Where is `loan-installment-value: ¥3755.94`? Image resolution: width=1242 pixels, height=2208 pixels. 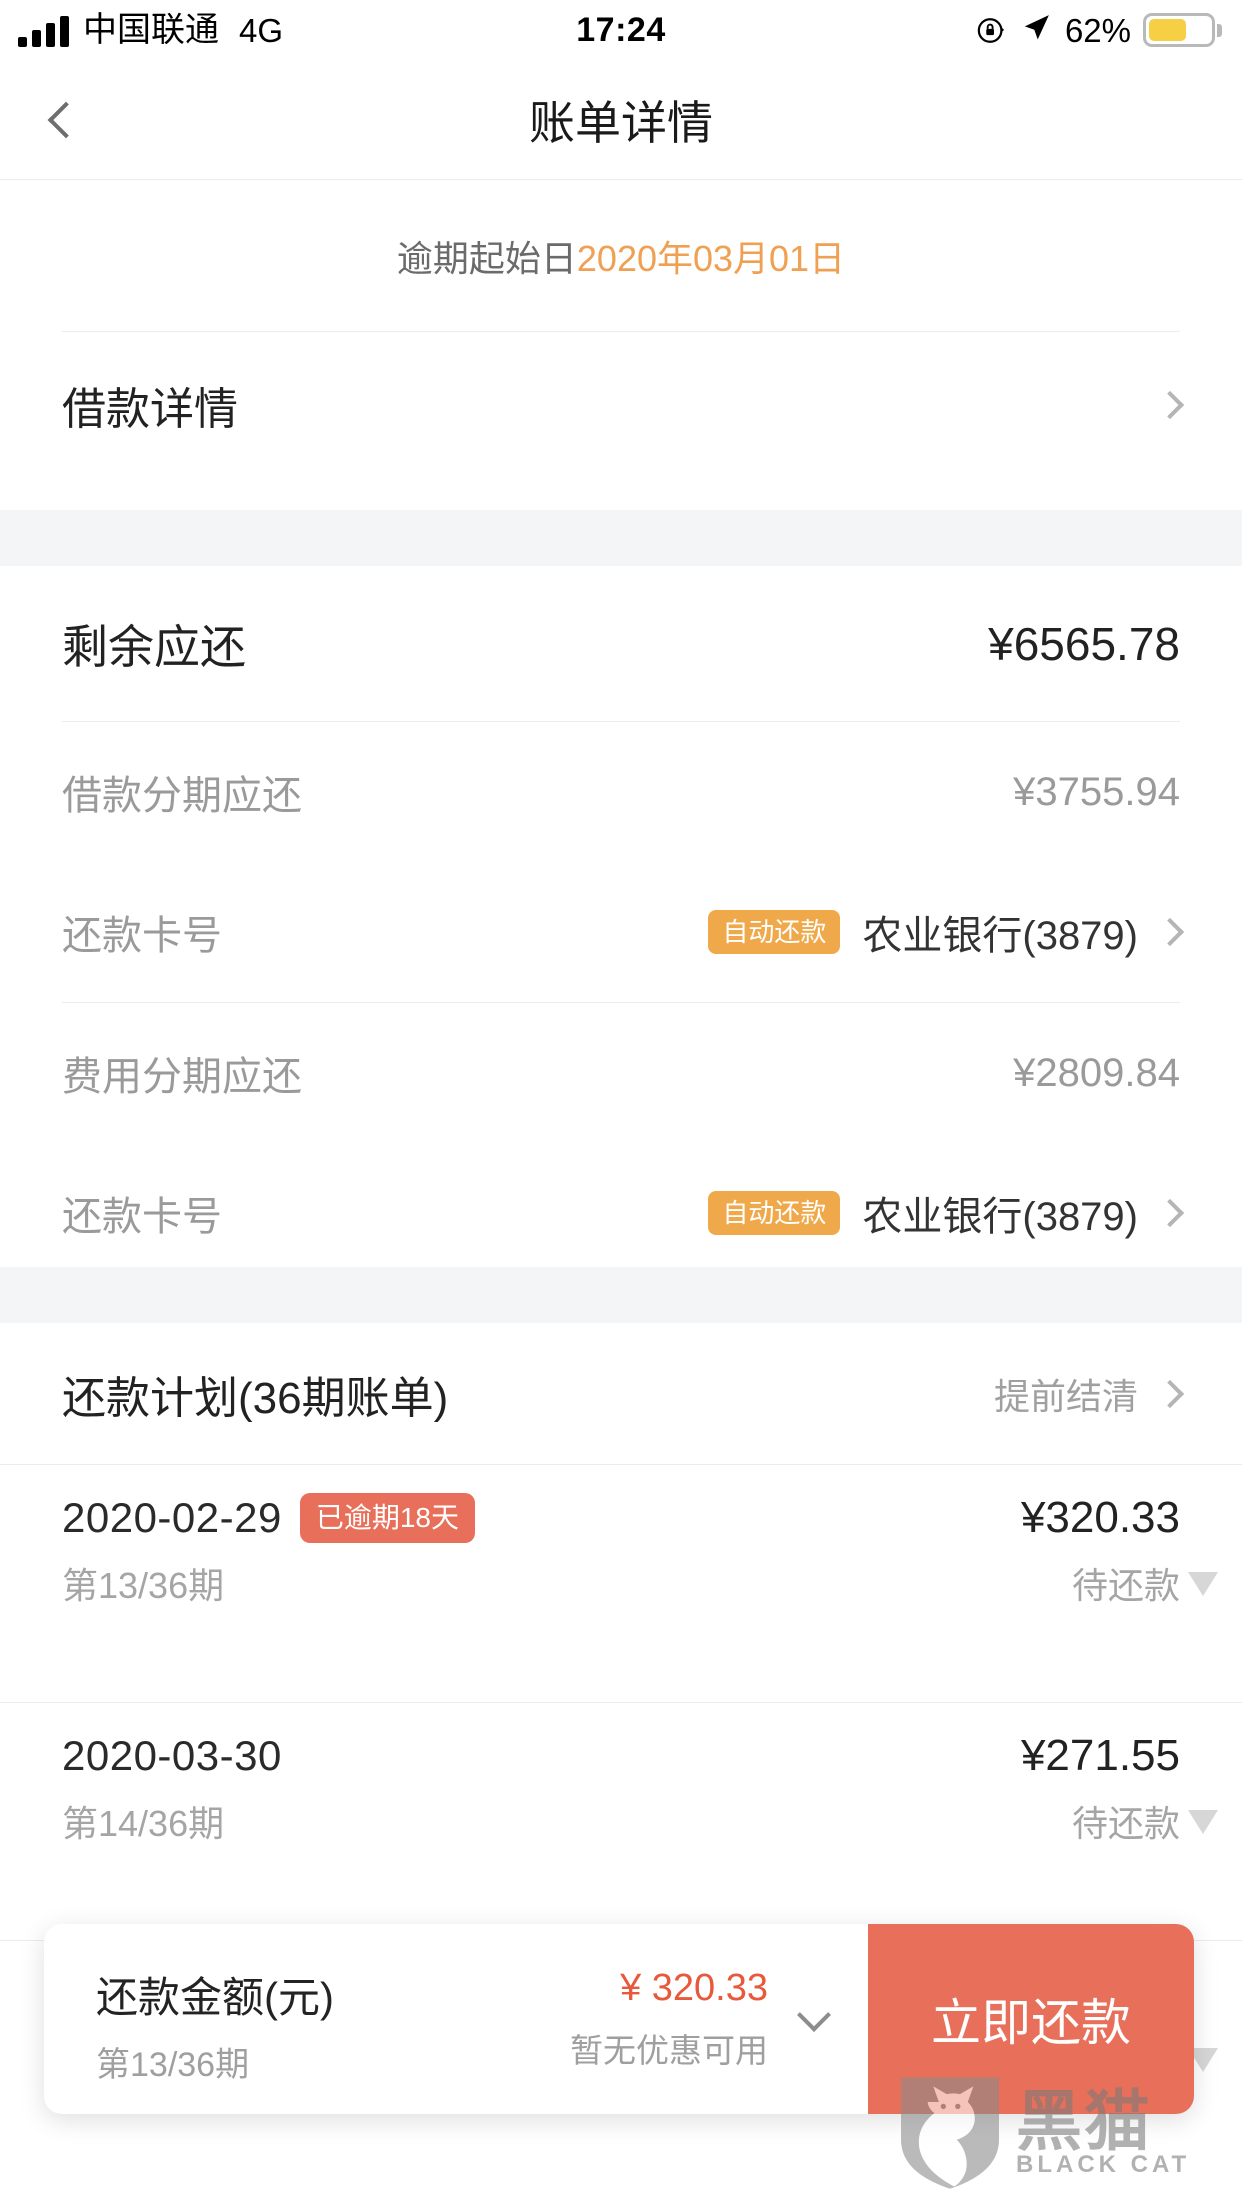
loan-installment-value: ¥3755.94 is located at coordinates (1096, 791).